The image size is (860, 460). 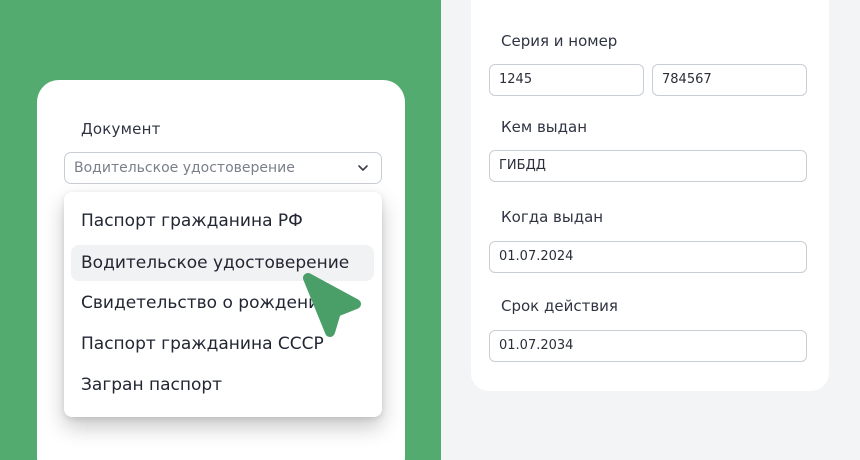 I want to click on document-select-value: Водительское удостоверение, so click(x=184, y=168).